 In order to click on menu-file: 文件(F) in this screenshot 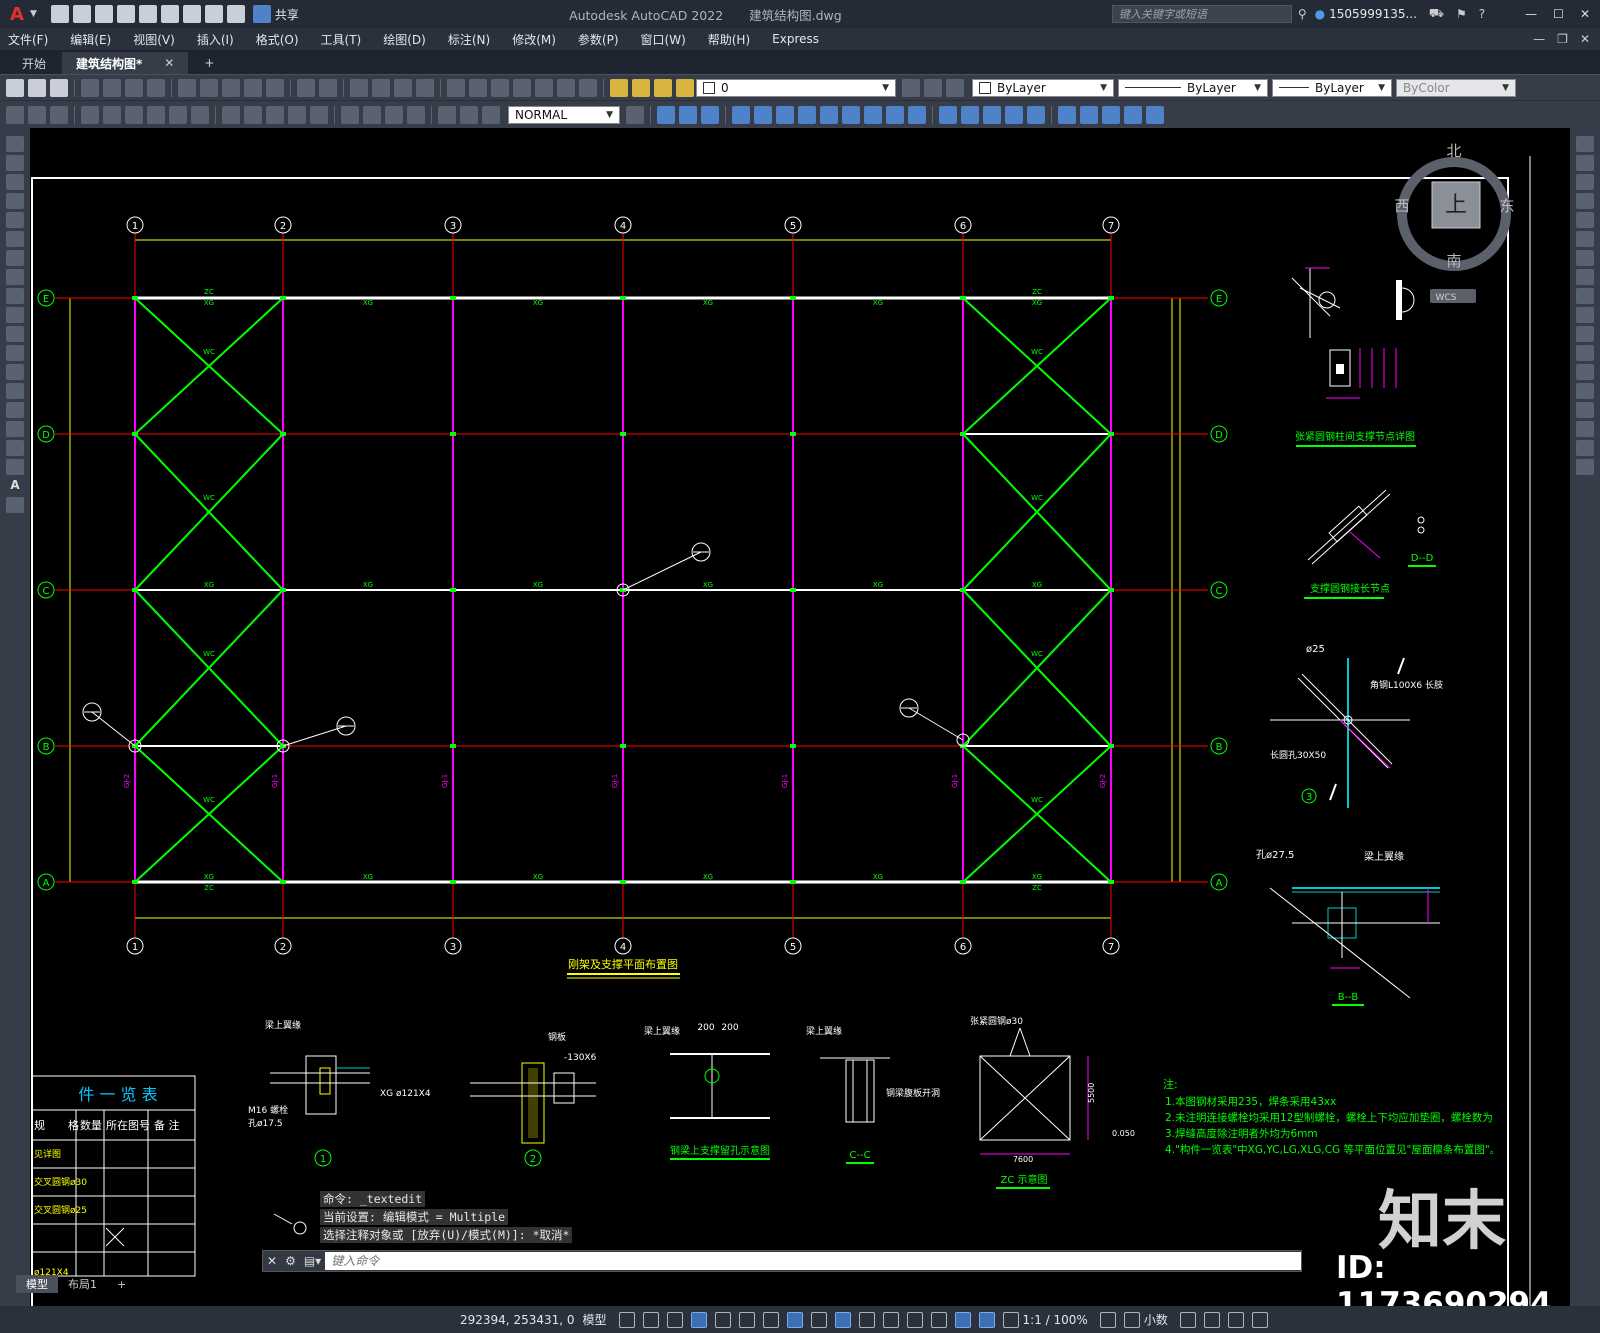, I will do `click(28, 39)`.